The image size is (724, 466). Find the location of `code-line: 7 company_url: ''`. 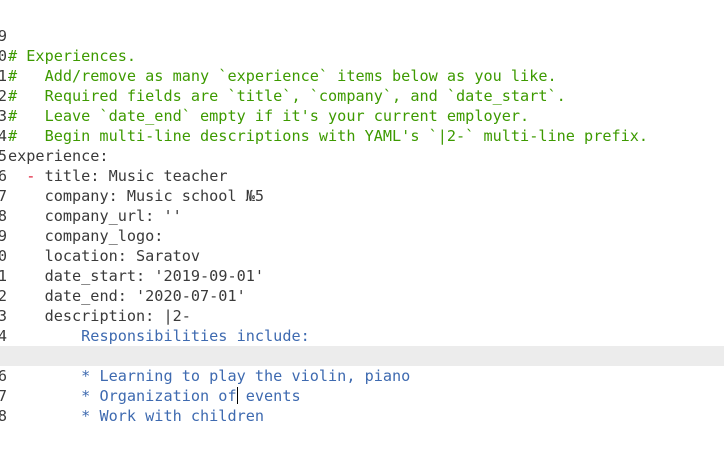

code-line: 7 company_url: '' is located at coordinates (362, 195).